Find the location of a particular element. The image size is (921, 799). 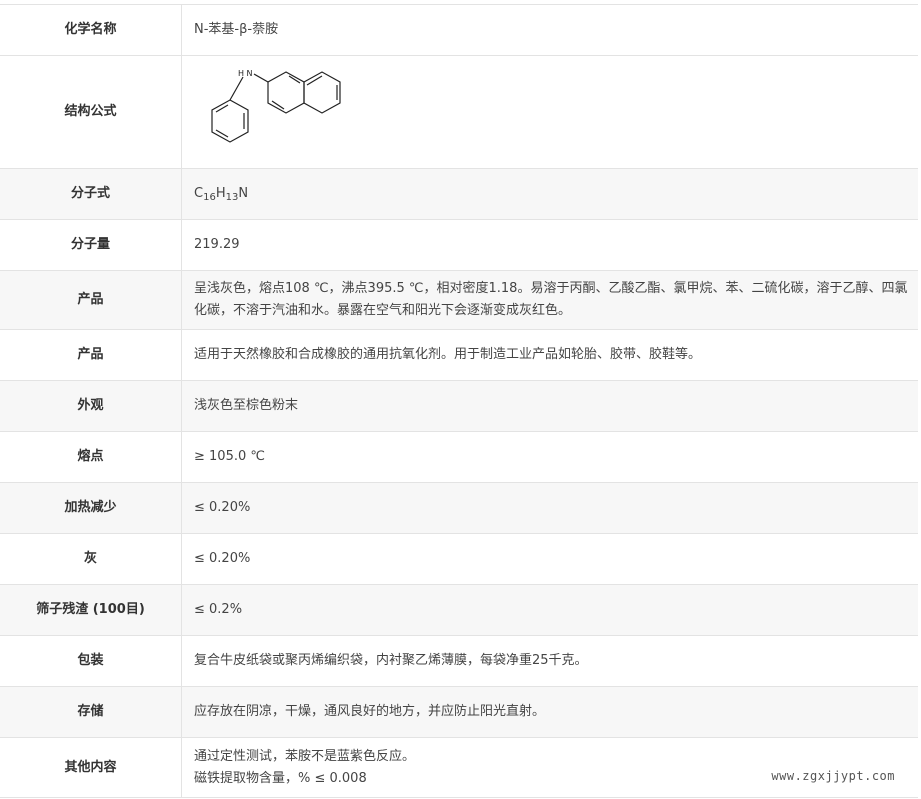

watermark: www.zgxjjypt.com is located at coordinates (833, 776).